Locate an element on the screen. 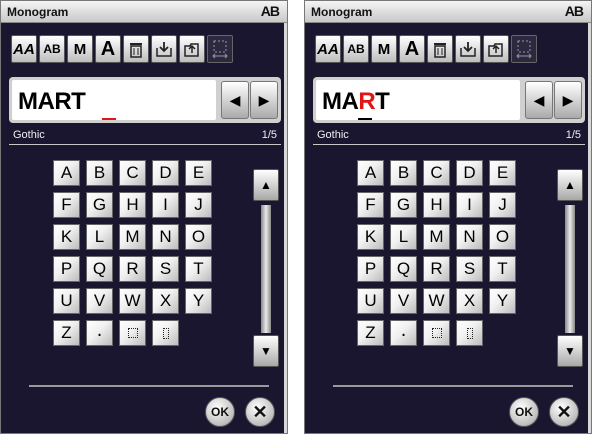 This screenshot has width=592, height=434. key-label: Y is located at coordinates (198, 300).